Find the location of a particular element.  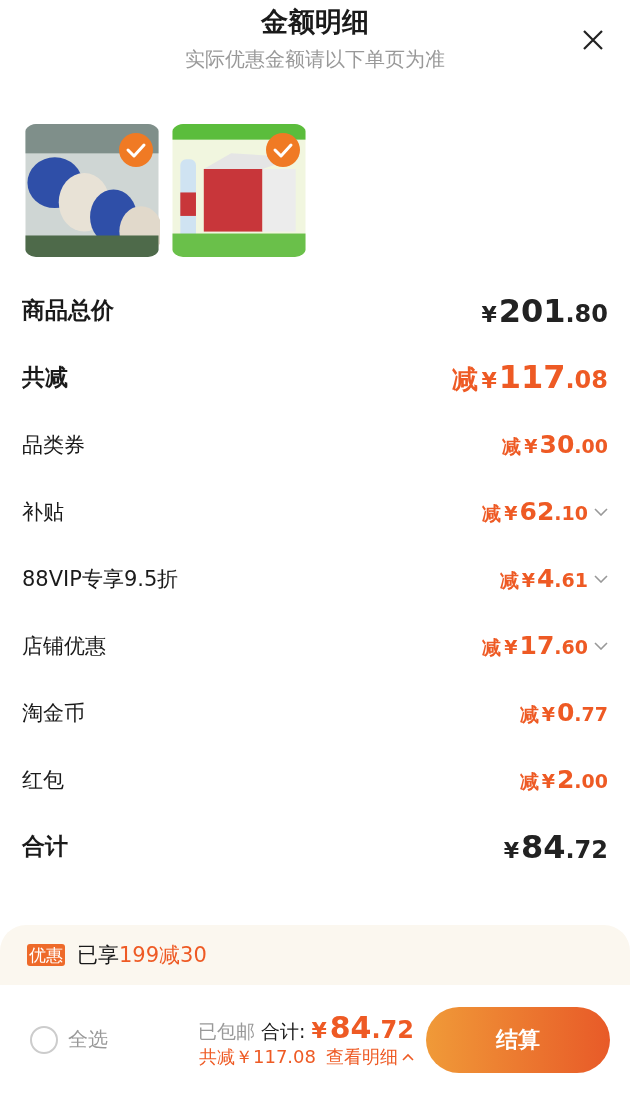

row-label: 合计 is located at coordinates (45, 846).